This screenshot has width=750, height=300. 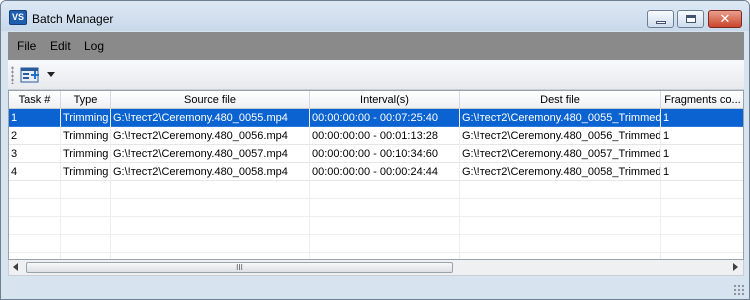 I want to click on cell-task: 4, so click(x=35, y=172).